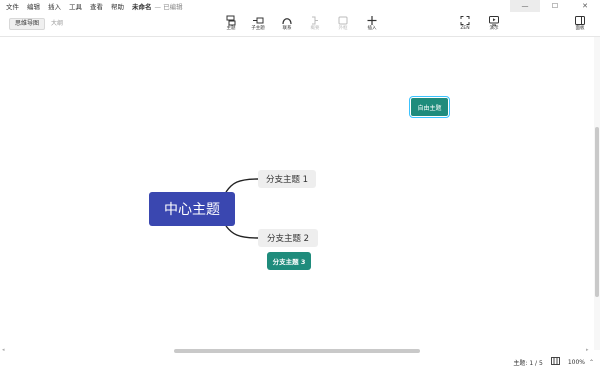 The height and width of the screenshot is (370, 600). Describe the element at coordinates (231, 28) in the screenshot. I see `topic-label: 主题` at that location.